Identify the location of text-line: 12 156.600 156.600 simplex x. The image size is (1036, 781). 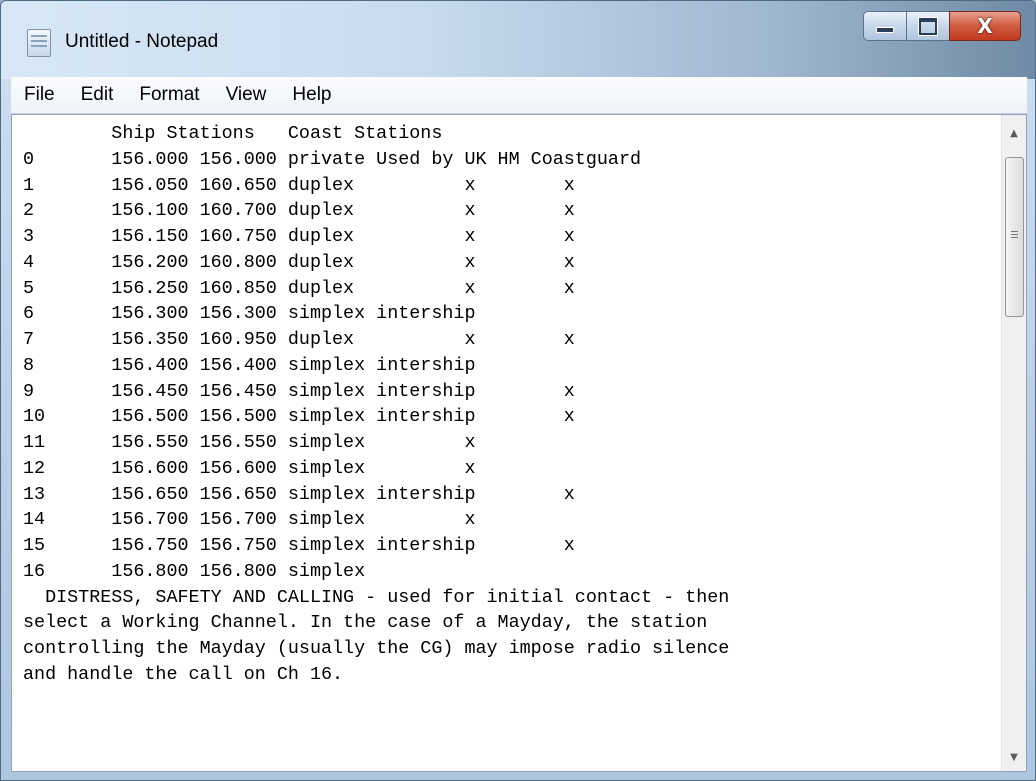
(249, 468).